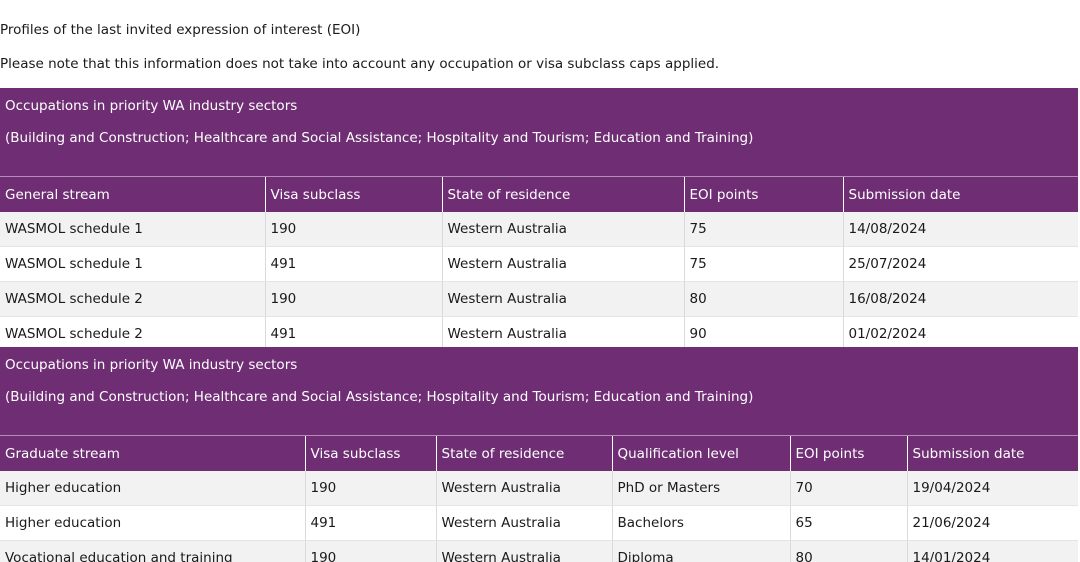 The width and height of the screenshot is (1080, 562). What do you see at coordinates (700, 523) in the screenshot?
I see `table-cell: Bachelors` at bounding box center [700, 523].